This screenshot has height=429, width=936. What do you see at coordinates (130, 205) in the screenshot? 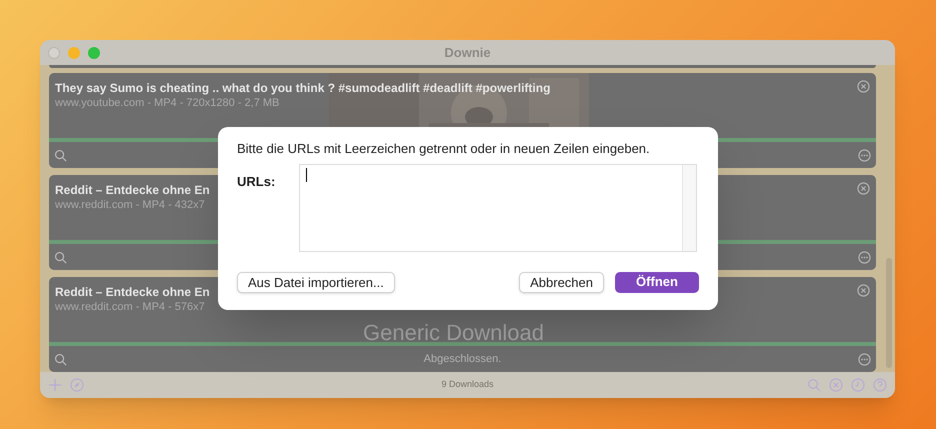
I see `download-details: www.reddit.com - MP4 - 432x7` at bounding box center [130, 205].